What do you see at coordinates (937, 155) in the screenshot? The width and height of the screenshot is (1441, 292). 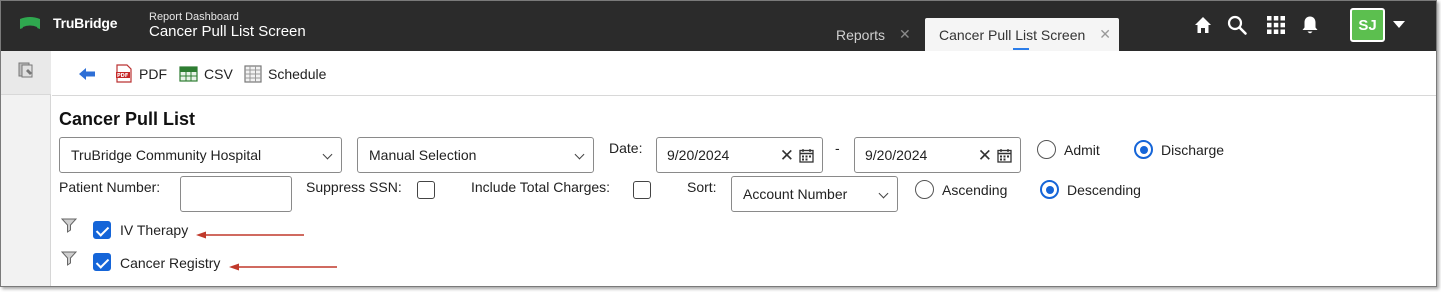 I see `date-to-field: 9/20/2024 ✕` at bounding box center [937, 155].